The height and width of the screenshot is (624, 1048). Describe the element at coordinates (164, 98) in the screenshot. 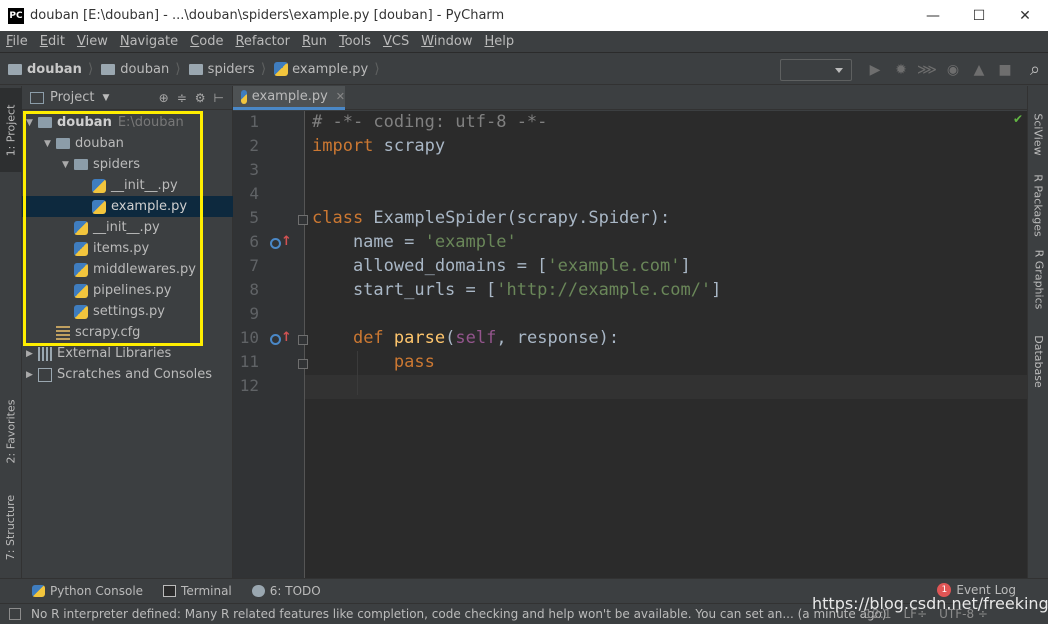

I see `locate-file-icon: ⊕` at that location.